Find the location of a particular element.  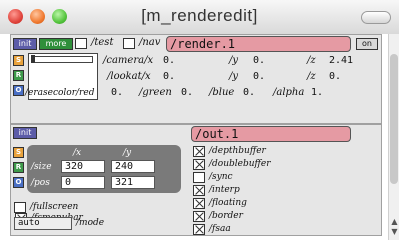

pos-label: /pos is located at coordinates (40, 183).